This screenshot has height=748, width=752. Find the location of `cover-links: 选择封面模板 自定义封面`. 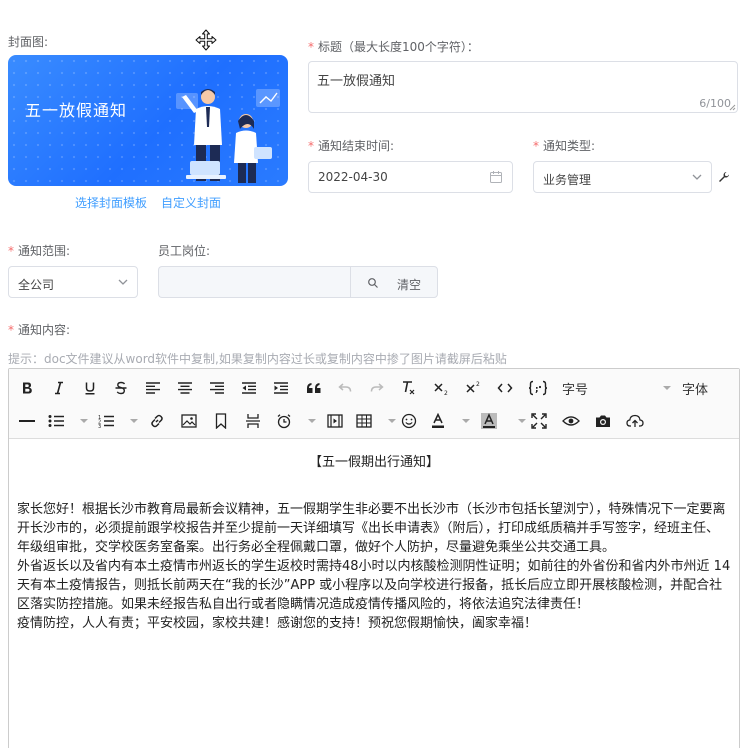

cover-links: 选择封面模板 自定义封面 is located at coordinates (155, 202).